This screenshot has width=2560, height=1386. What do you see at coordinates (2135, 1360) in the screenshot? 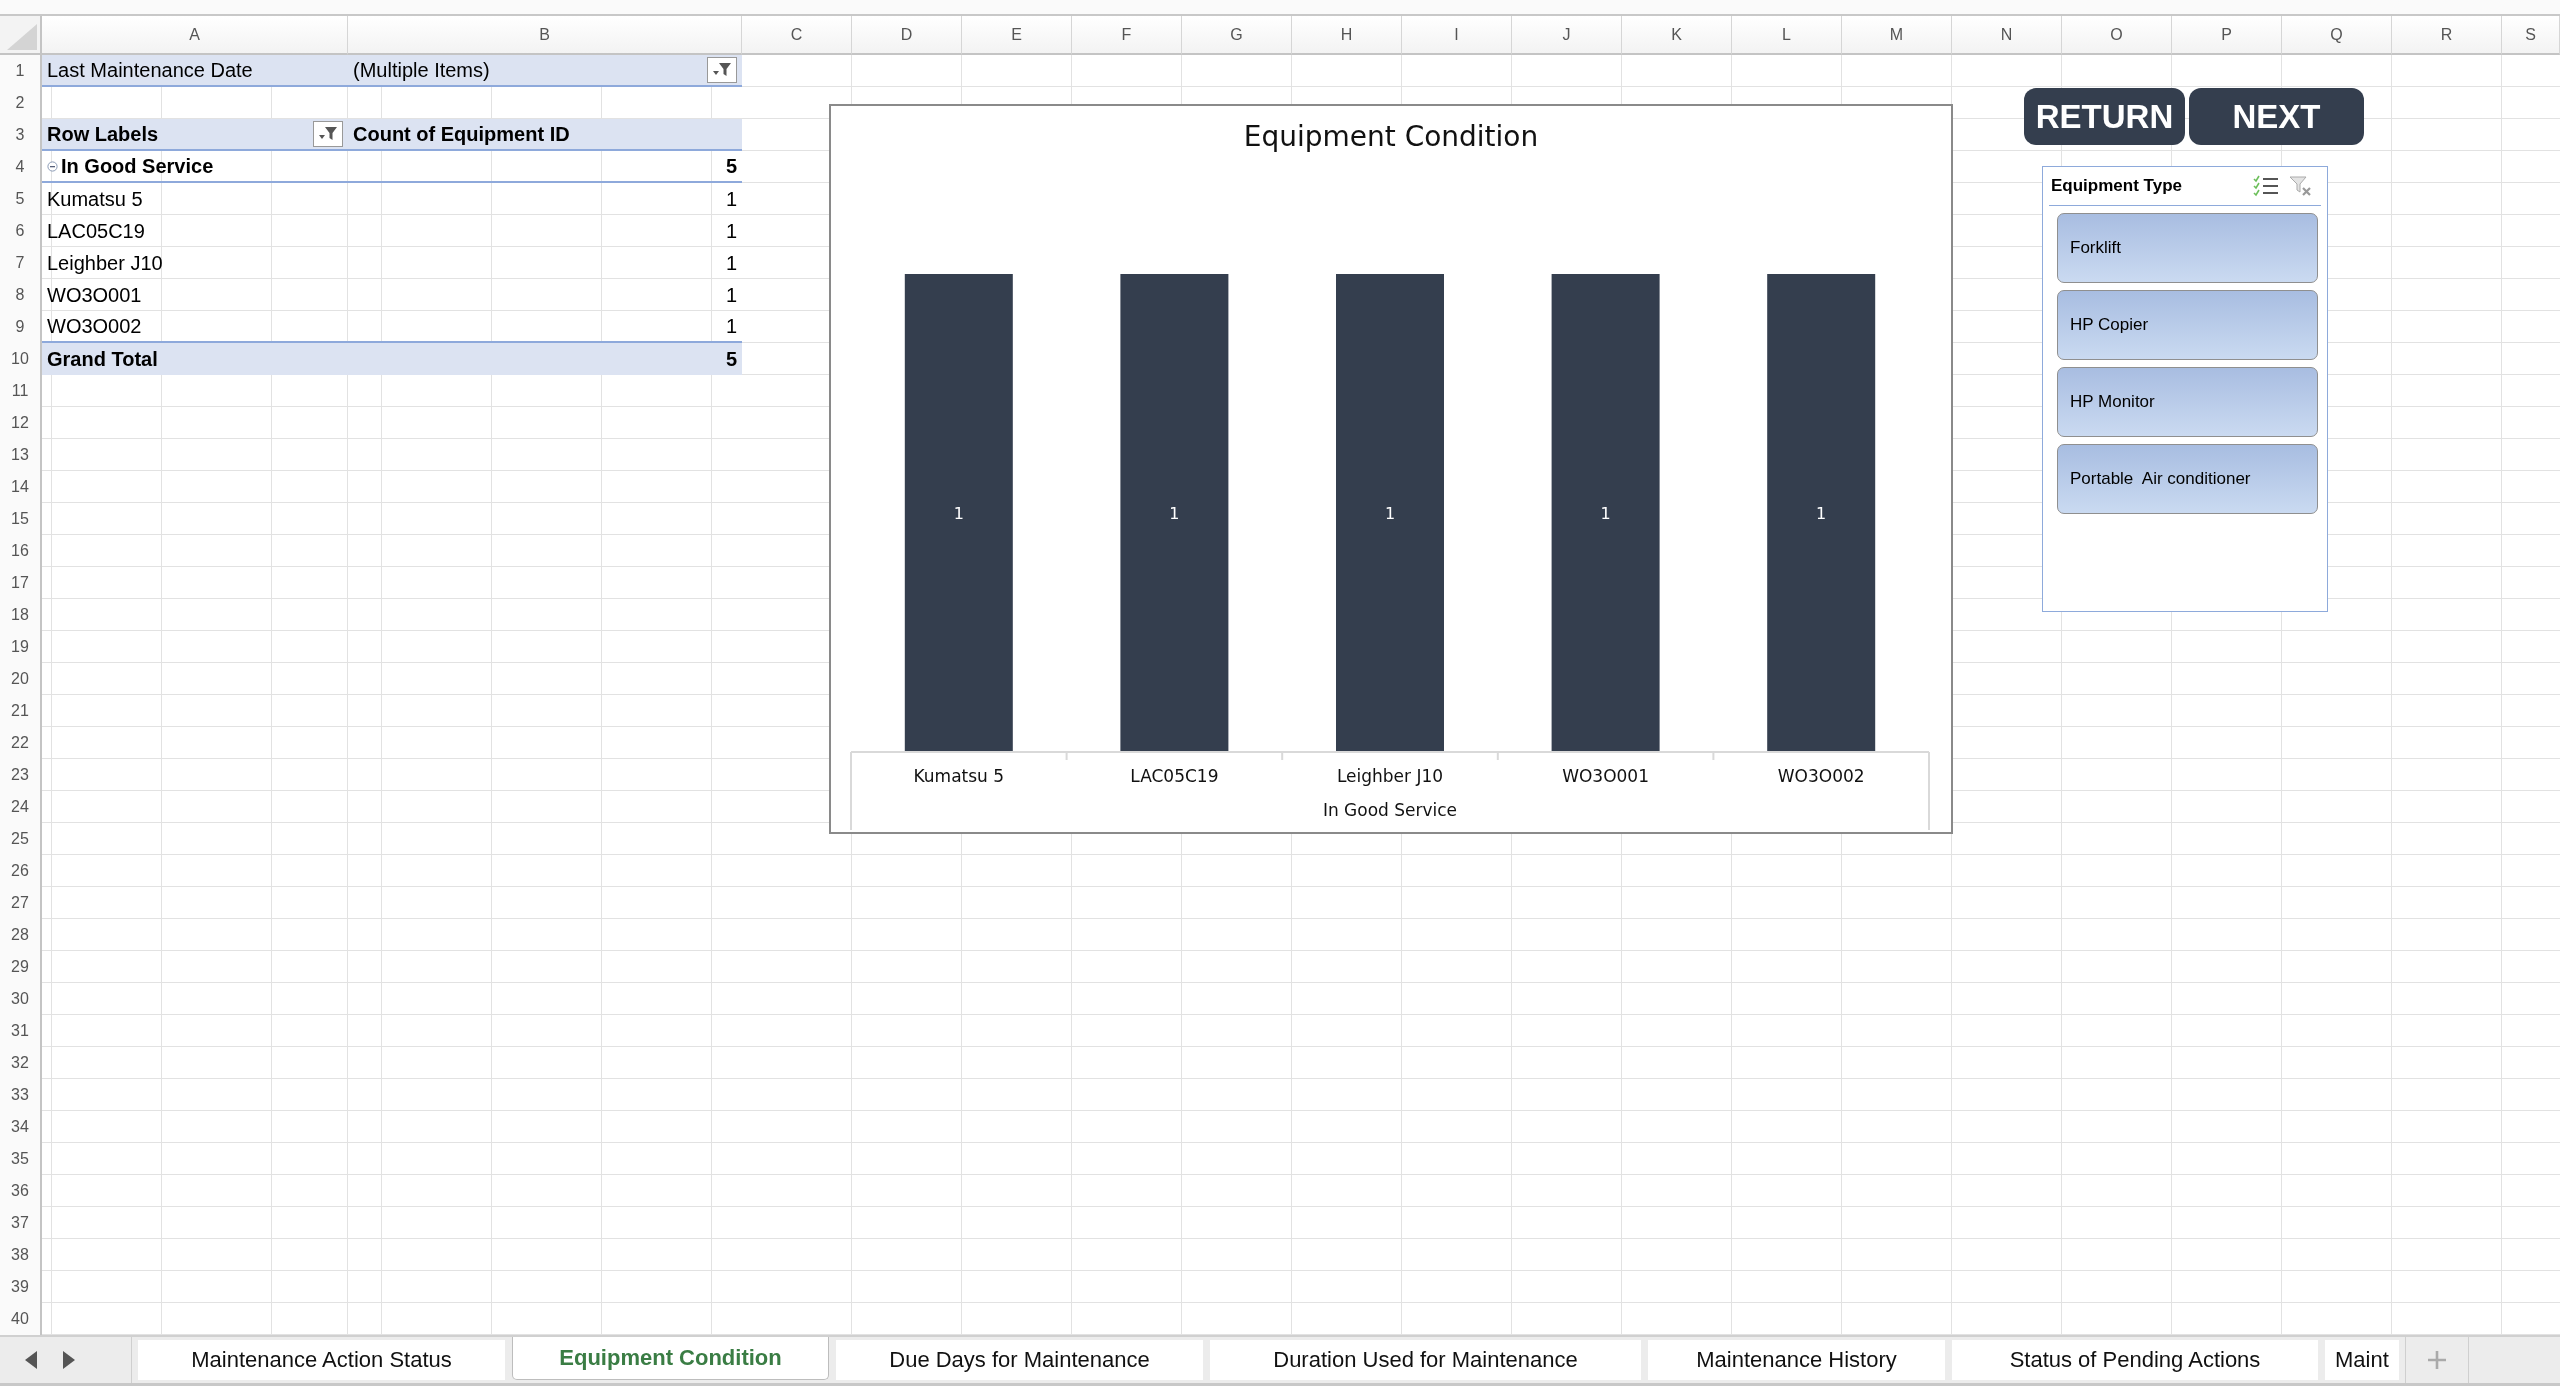
I see `sheet-tab: Status of Pending Actions` at bounding box center [2135, 1360].